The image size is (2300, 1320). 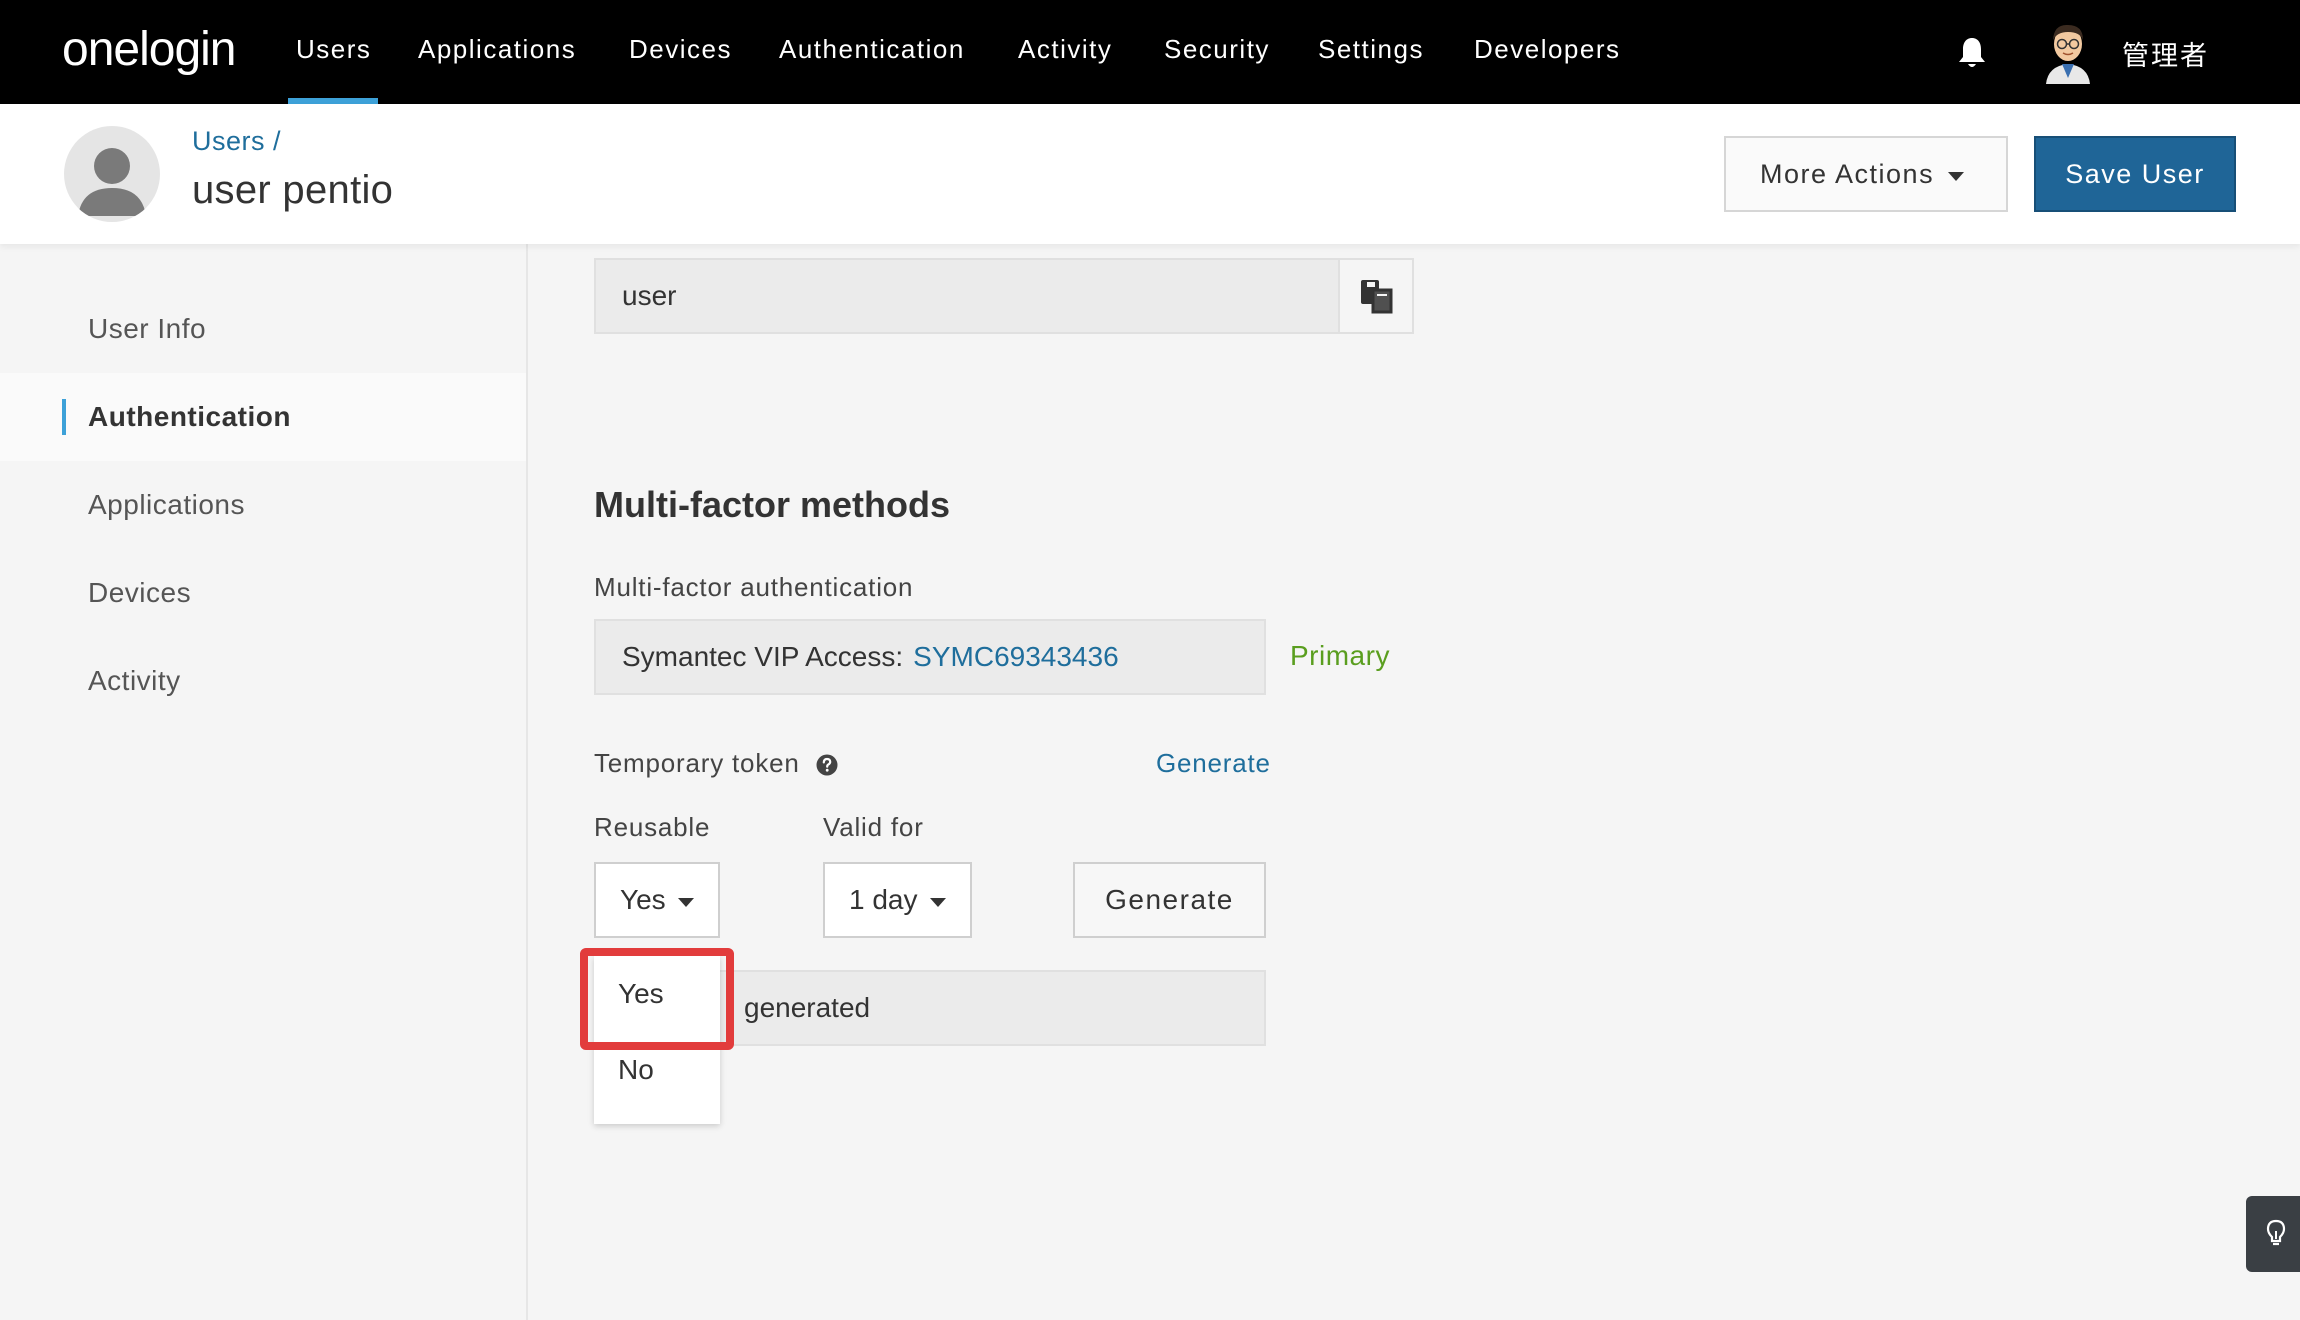 I want to click on breadcrumb: Users /, so click(x=236, y=141).